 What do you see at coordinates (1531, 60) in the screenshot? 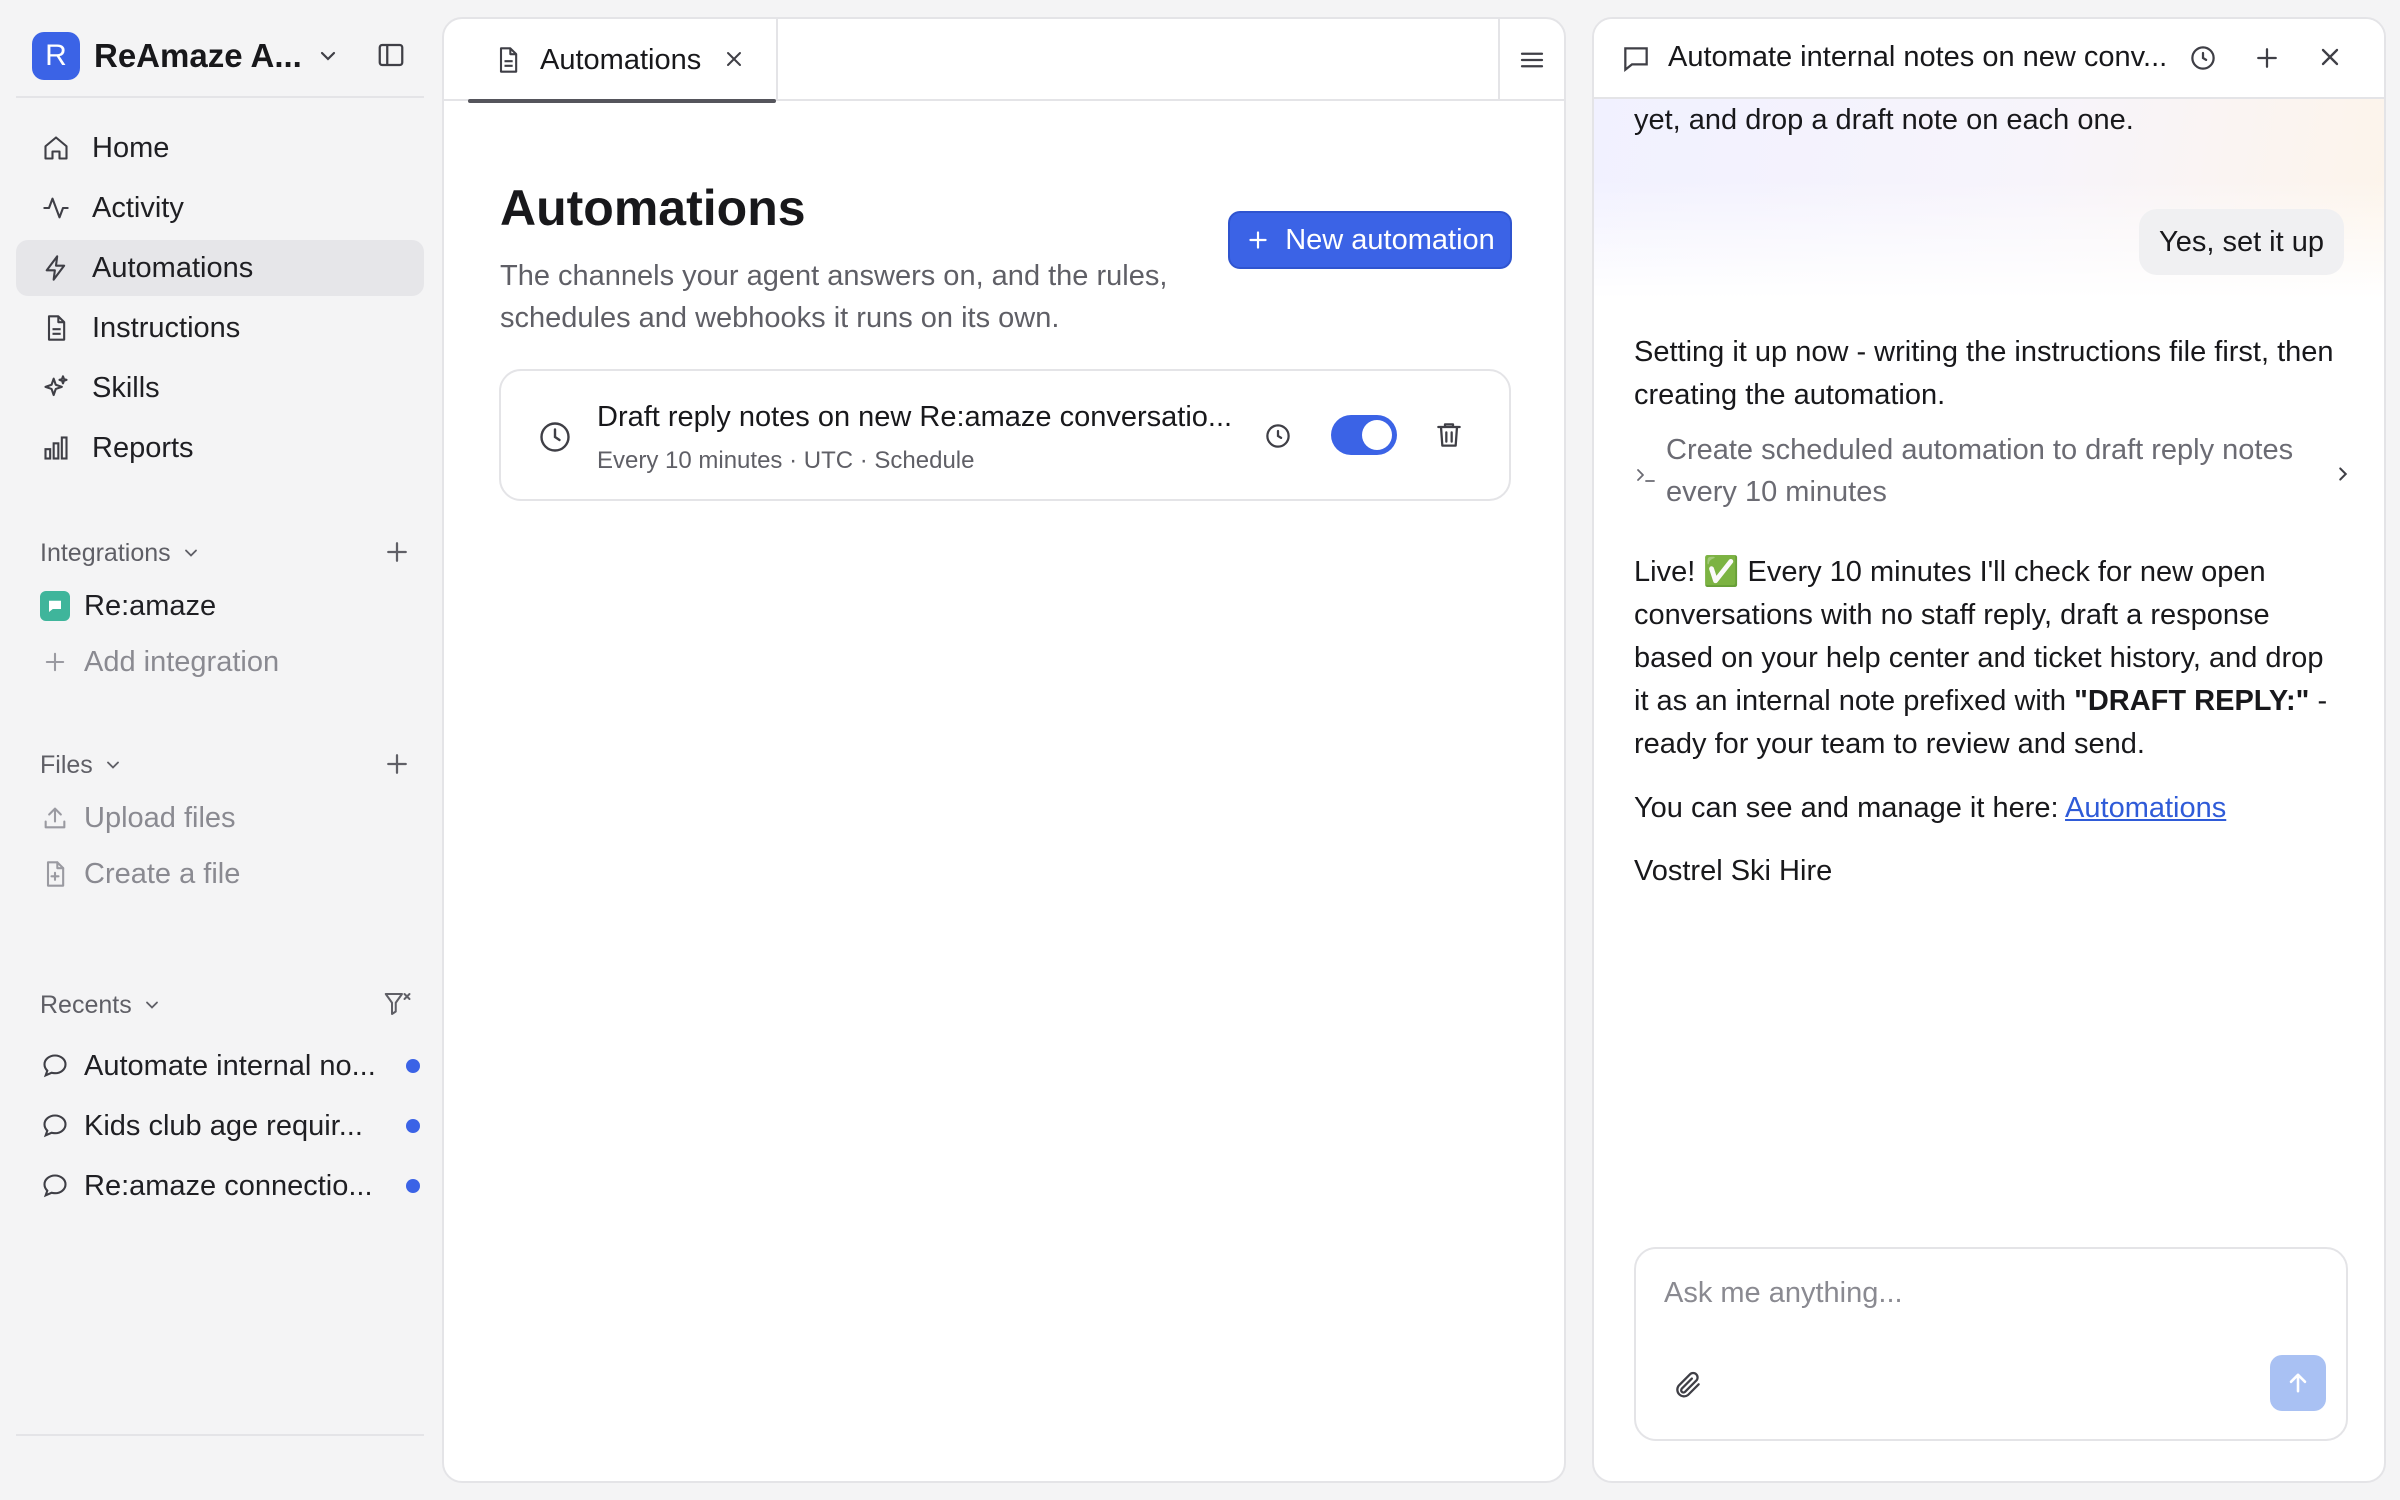
I see `menu-icon` at bounding box center [1531, 60].